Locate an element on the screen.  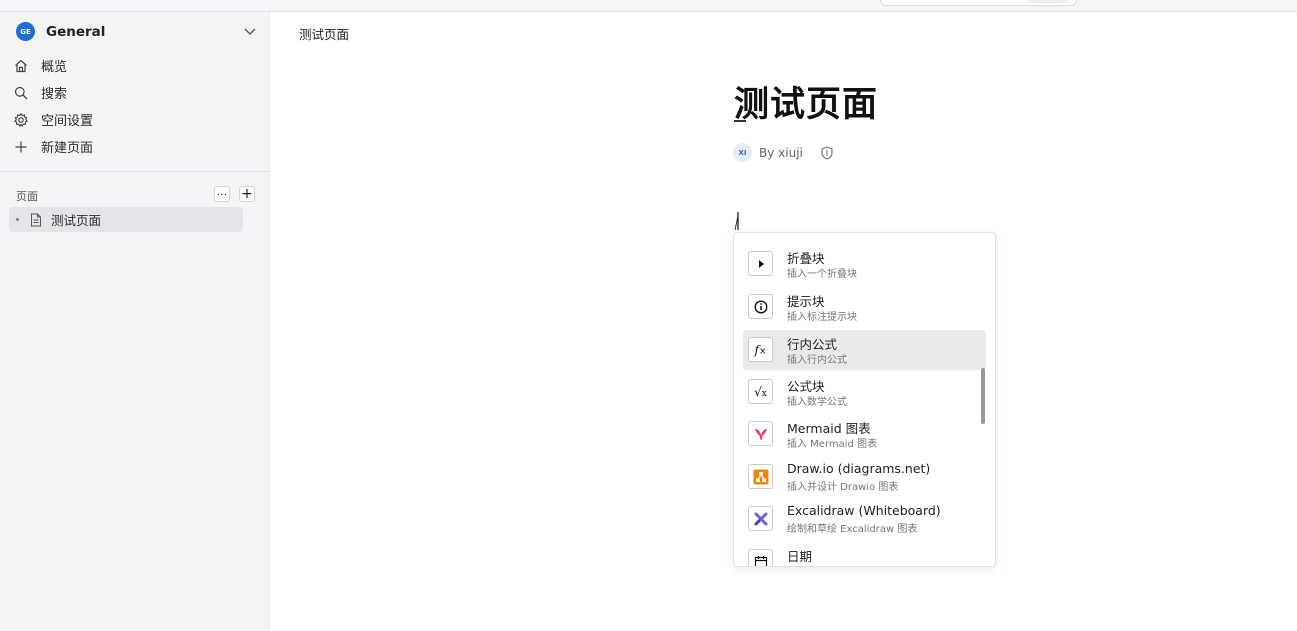
sidebar-item-label: 搜索 is located at coordinates (54, 94).